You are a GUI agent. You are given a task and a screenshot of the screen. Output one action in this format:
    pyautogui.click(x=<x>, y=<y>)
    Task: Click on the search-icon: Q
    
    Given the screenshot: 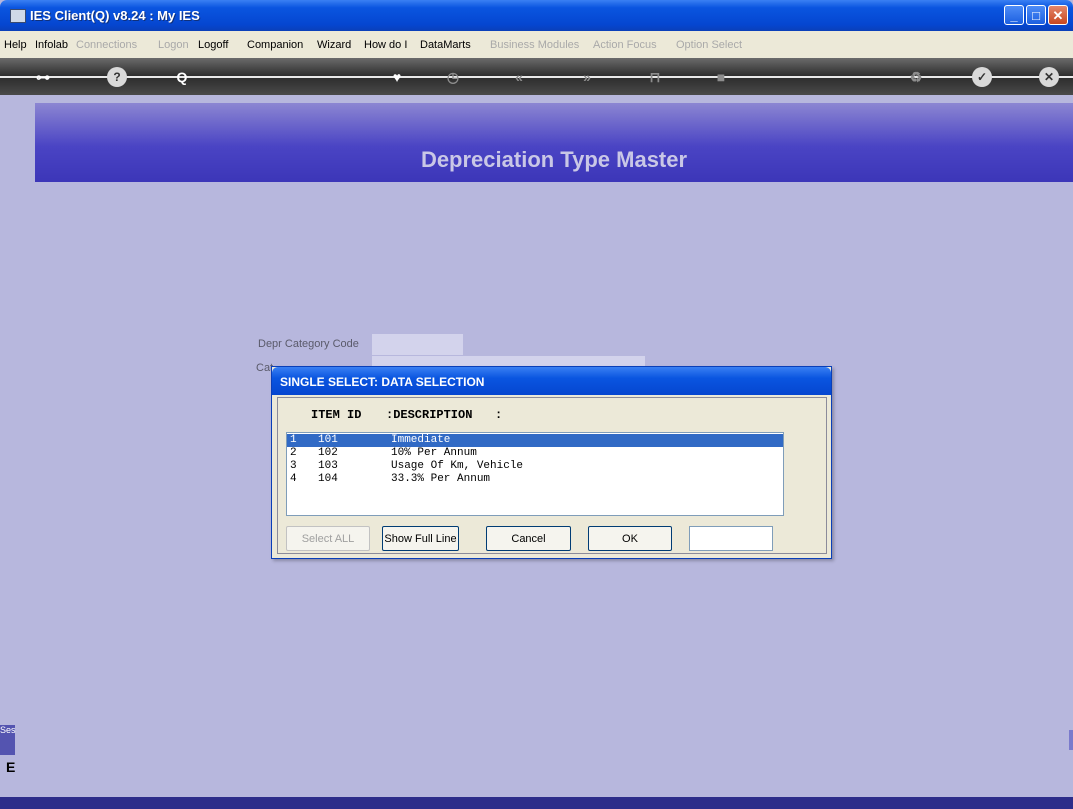 What is the action you would take?
    pyautogui.click(x=182, y=77)
    